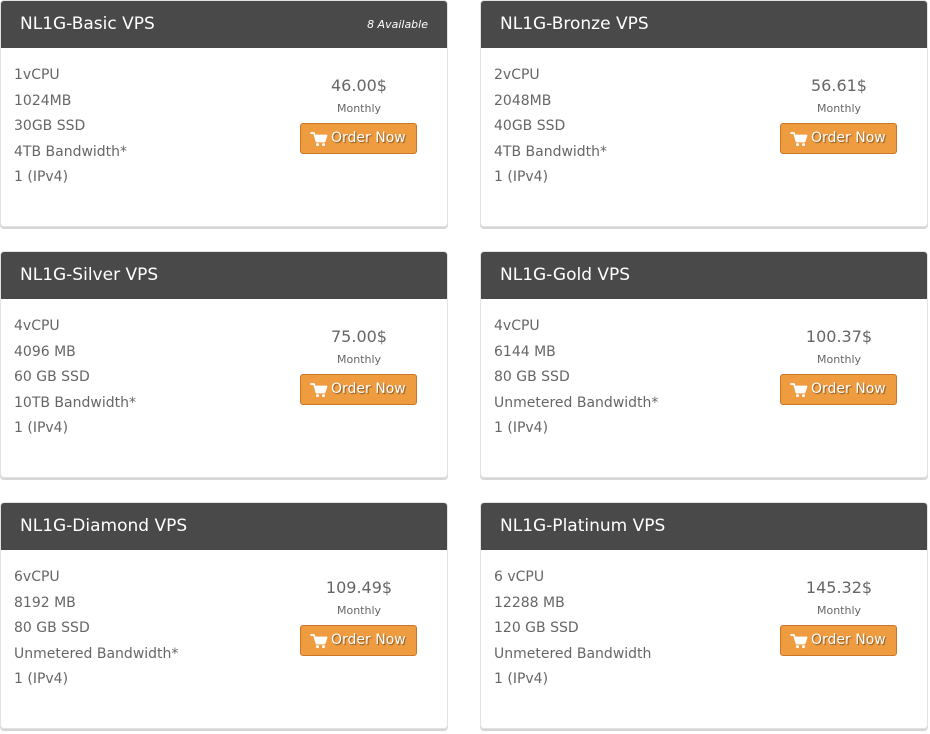 The height and width of the screenshot is (734, 930). I want to click on availability-badge: 8 Available, so click(397, 24).